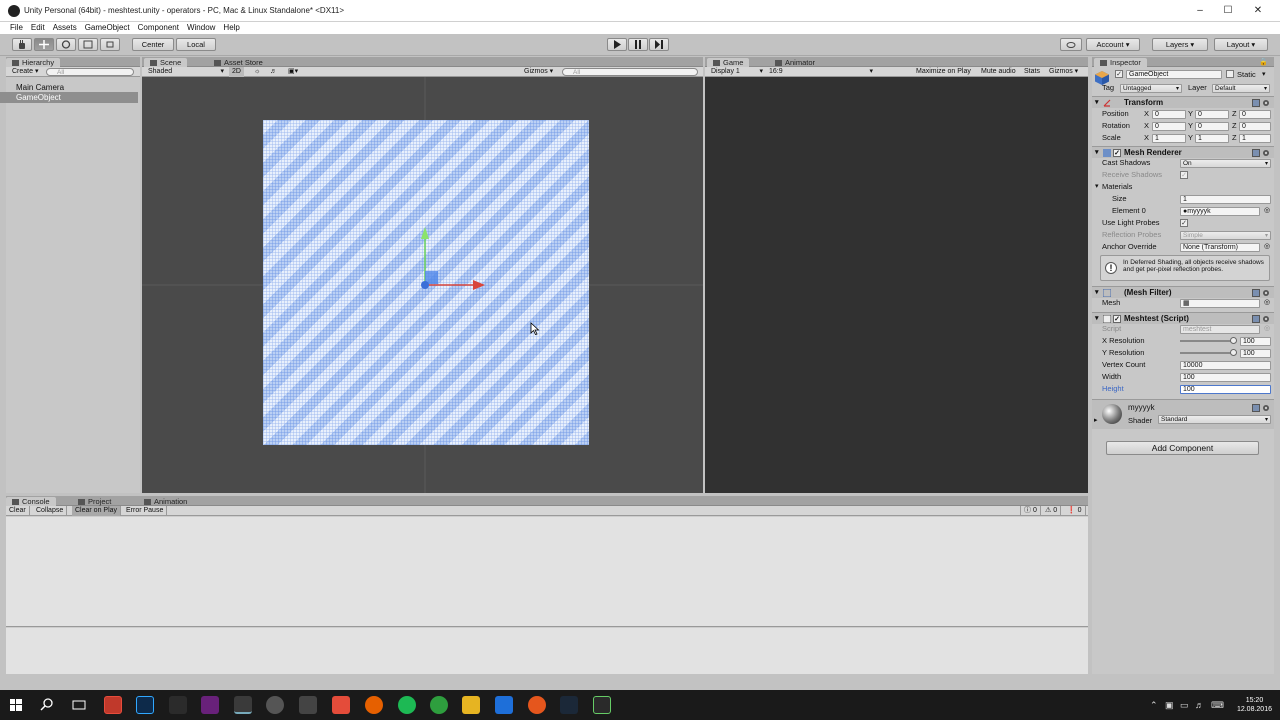 Image resolution: width=1280 pixels, height=720 pixels. I want to click on console-clear-button: Clear, so click(18, 511).